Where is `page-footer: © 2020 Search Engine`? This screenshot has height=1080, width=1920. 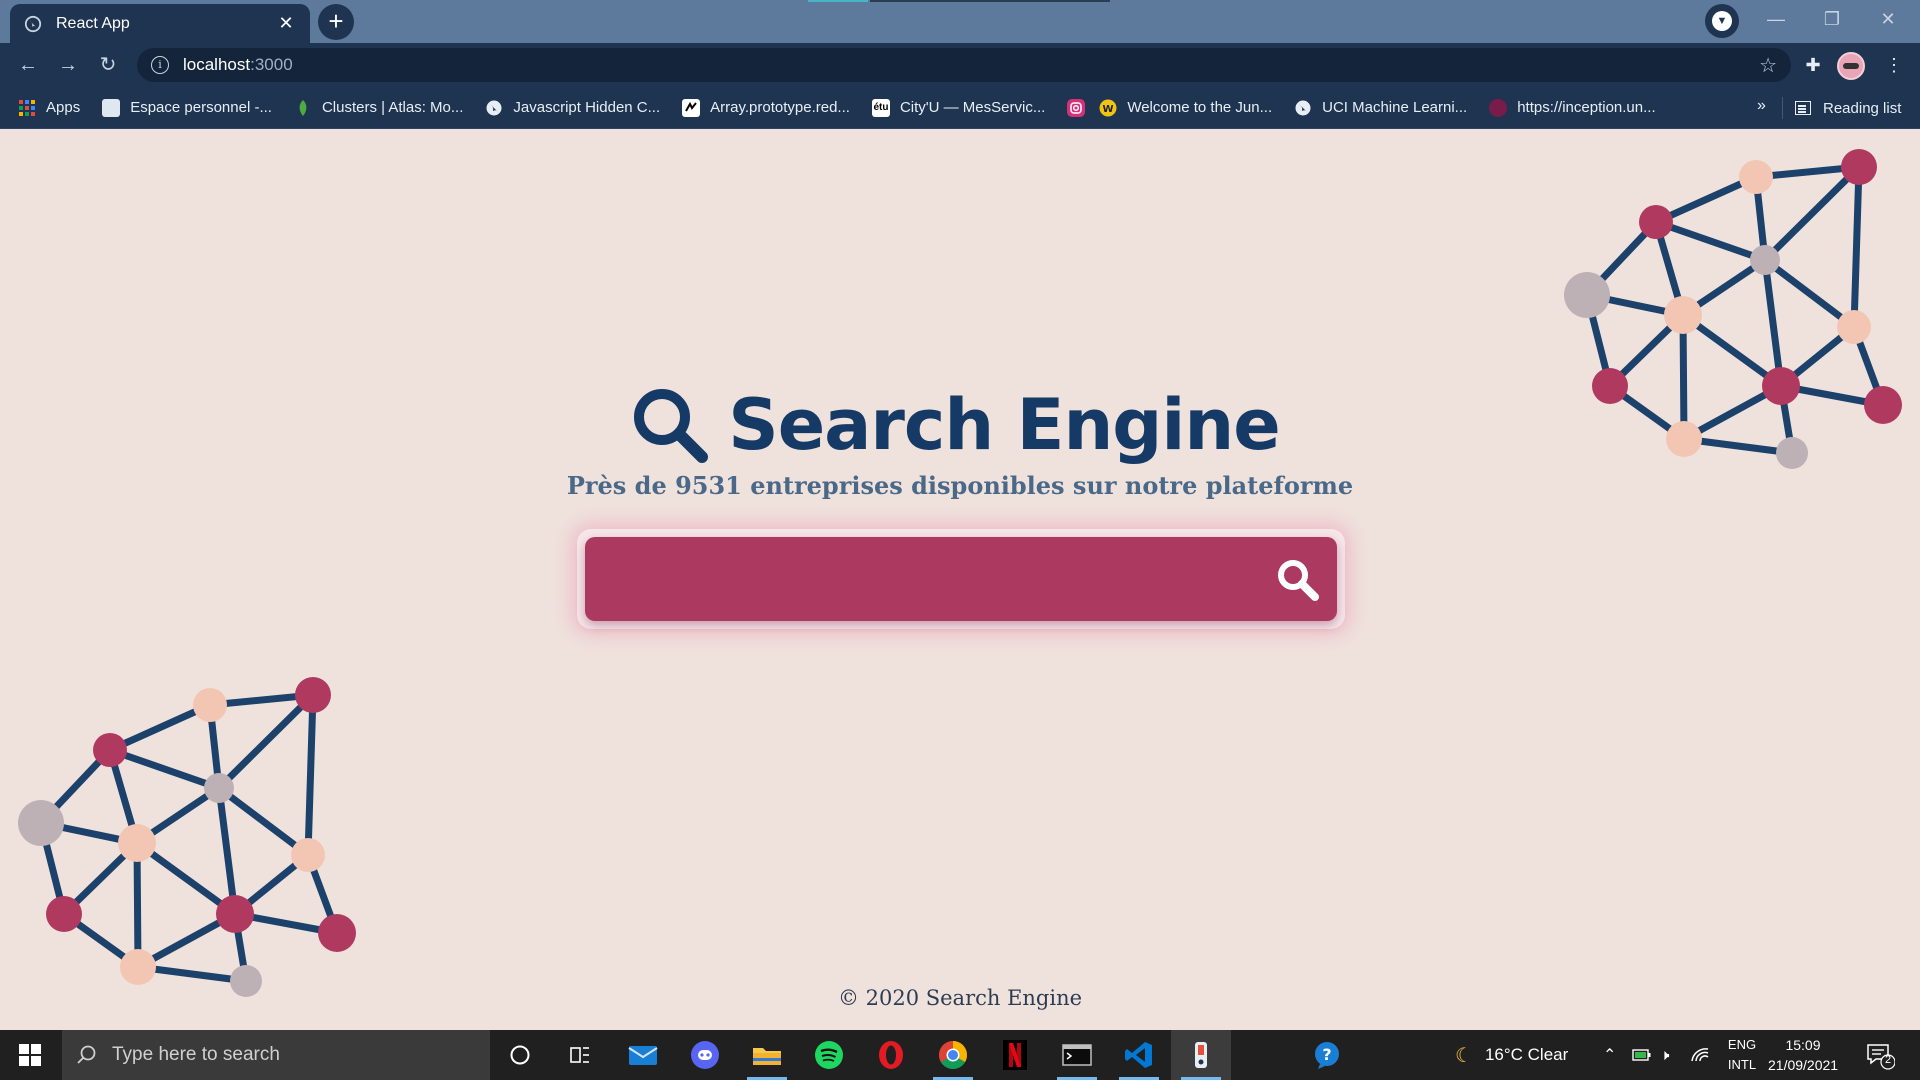
page-footer: © 2020 Search Engine is located at coordinates (960, 998).